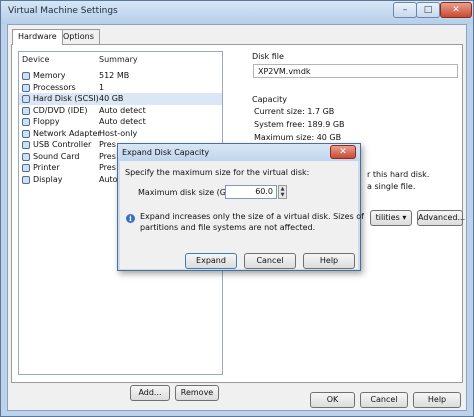  I want to click on device-summary: 1, so click(102, 87).